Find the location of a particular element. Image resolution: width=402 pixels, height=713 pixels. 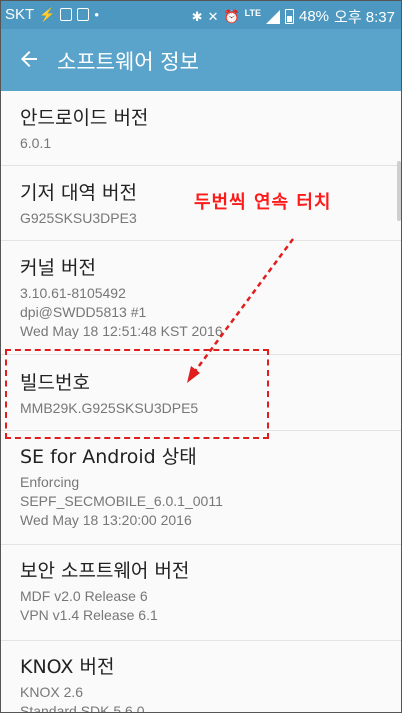

volte-icon: ⚡ is located at coordinates (47, 14).